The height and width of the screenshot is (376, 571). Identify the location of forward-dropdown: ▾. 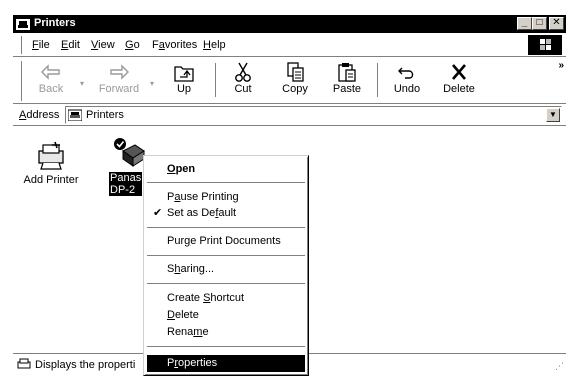
(152, 83).